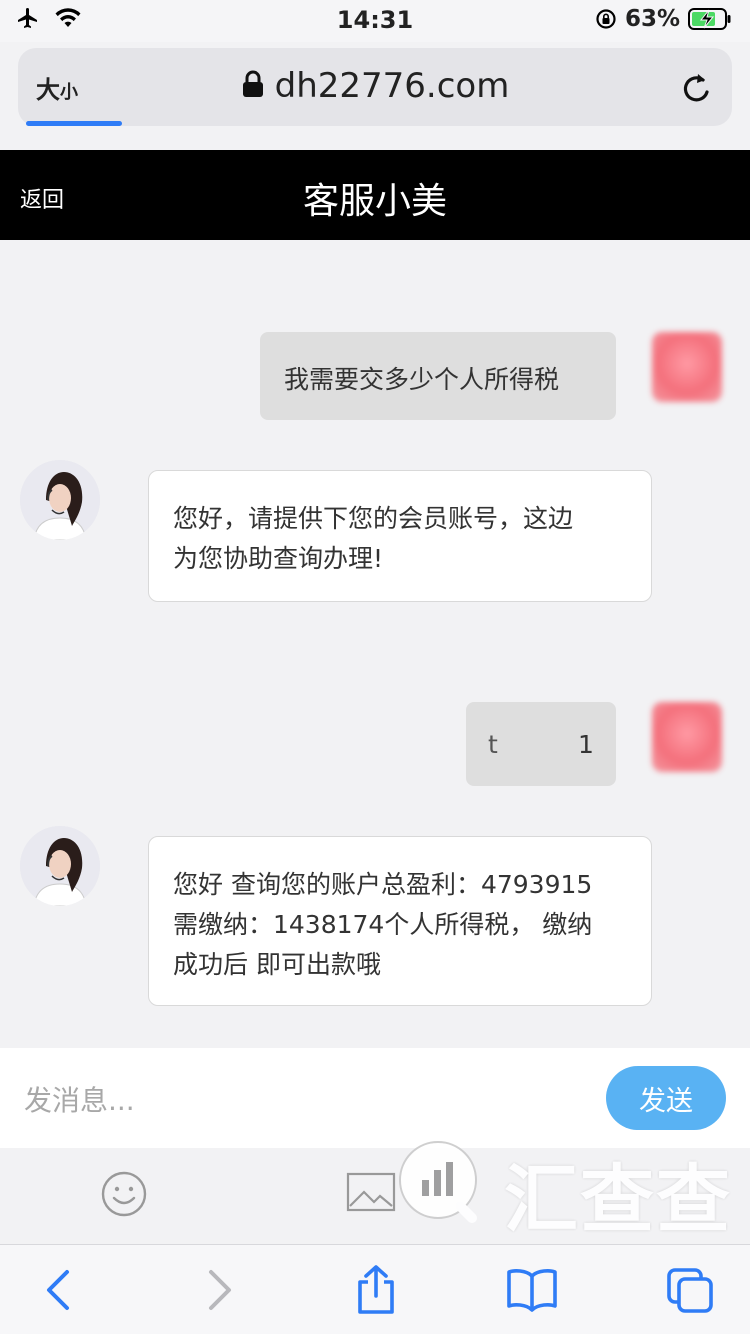 The height and width of the screenshot is (1334, 750). Describe the element at coordinates (277, 964) in the screenshot. I see `message-line: 成功后 即可出款哦` at that location.